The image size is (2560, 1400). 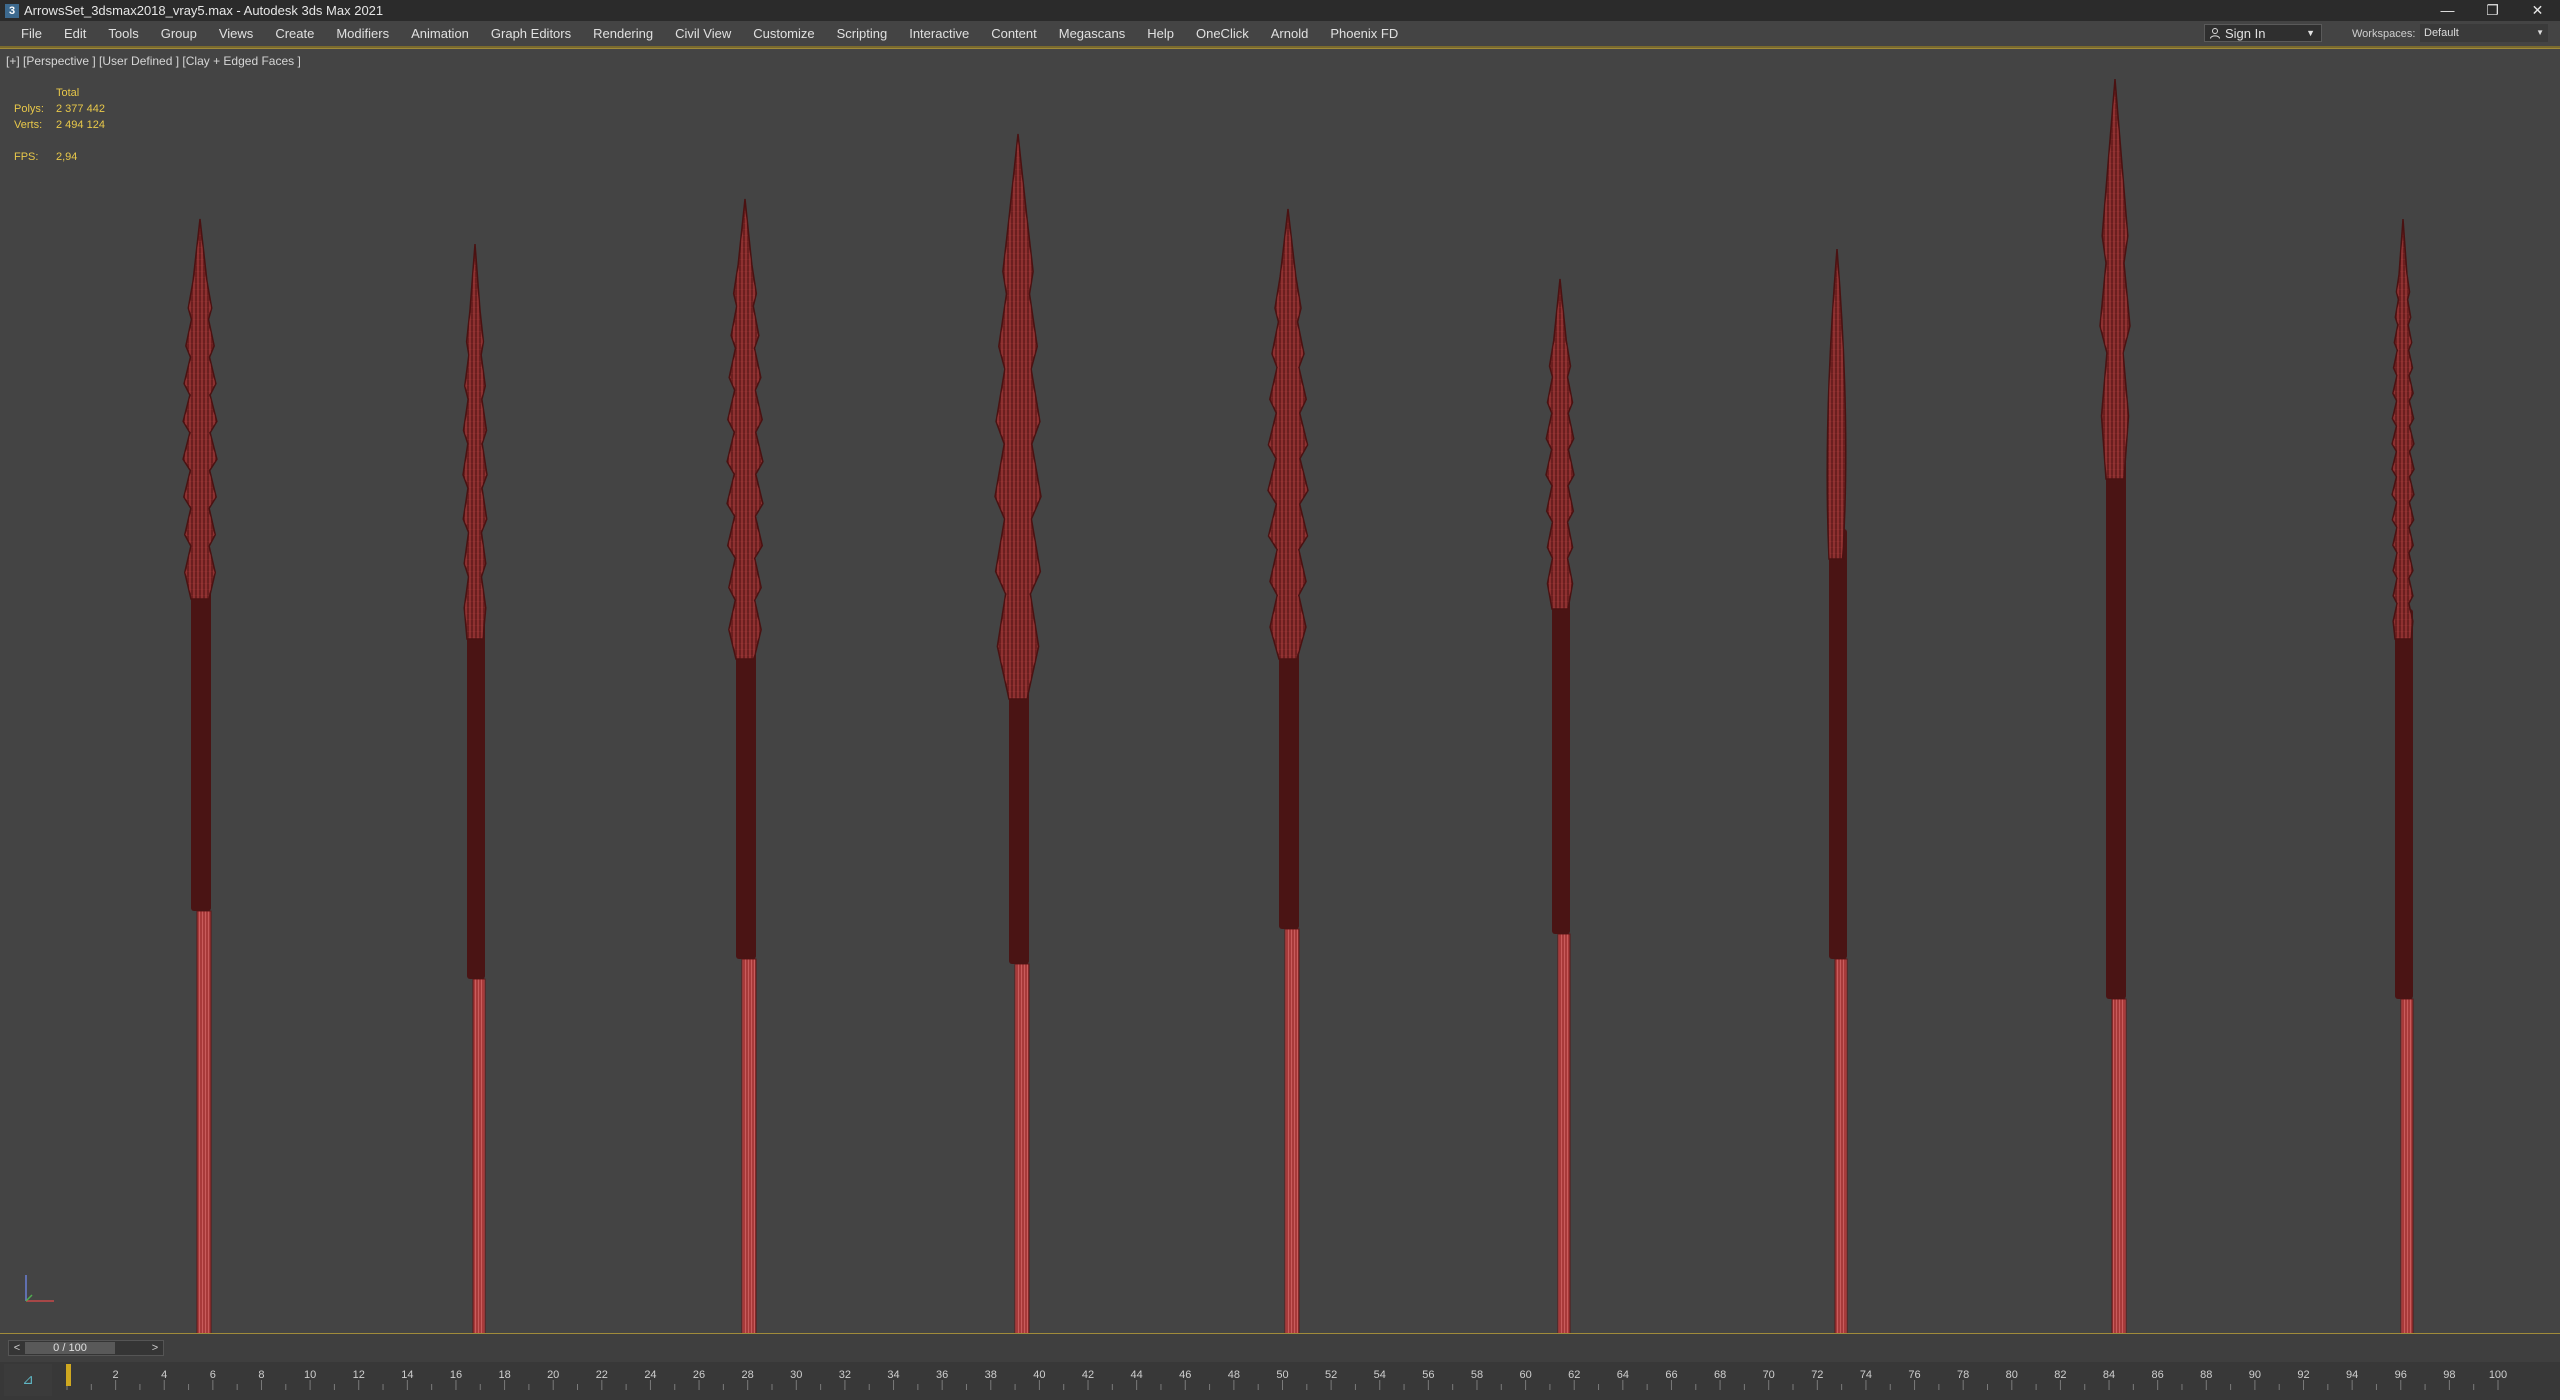 What do you see at coordinates (2245, 33) in the screenshot?
I see `sign-in-label: Sign In` at bounding box center [2245, 33].